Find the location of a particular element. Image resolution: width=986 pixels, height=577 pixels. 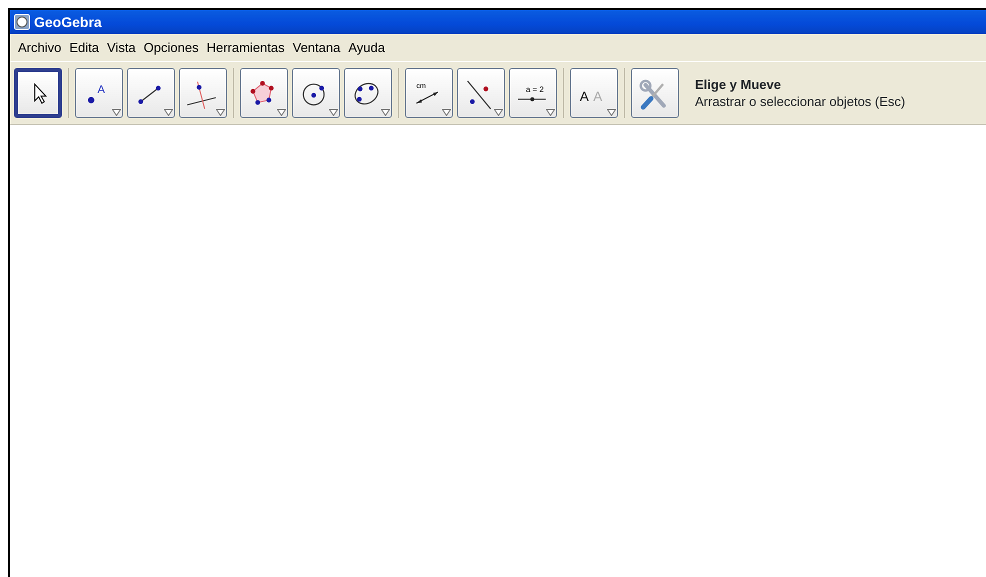

menu-item: Archivo is located at coordinates (40, 48).